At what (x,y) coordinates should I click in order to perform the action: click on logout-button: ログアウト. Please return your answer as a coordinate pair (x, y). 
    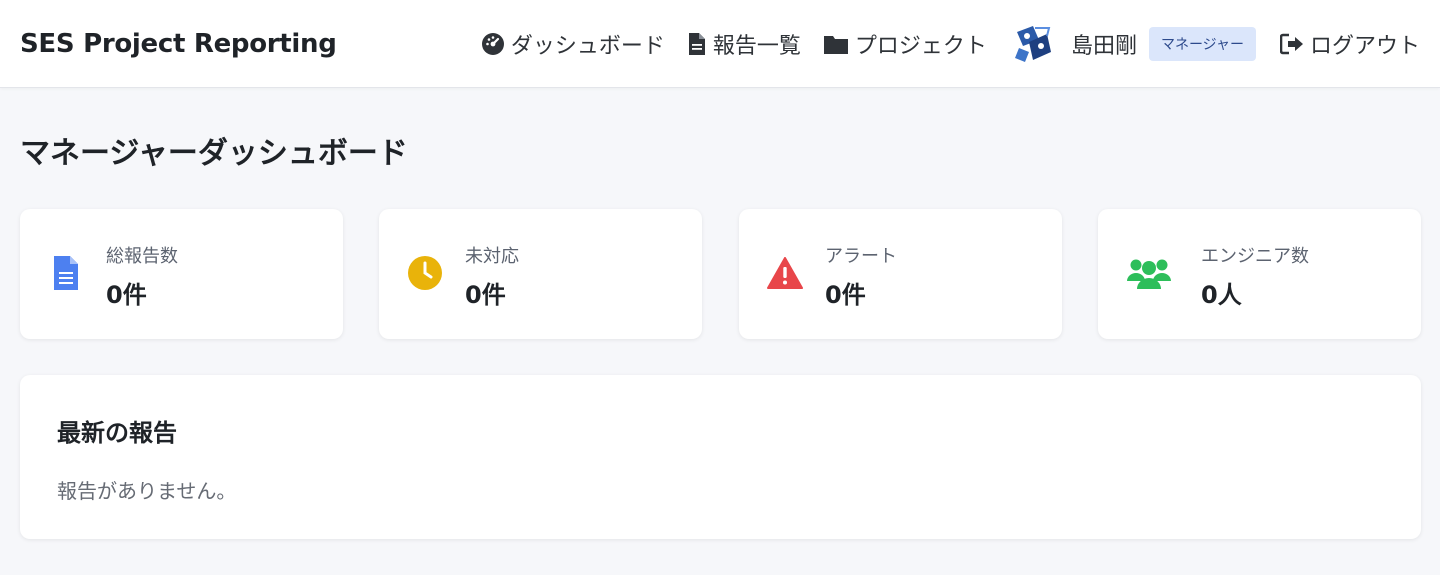
    Looking at the image, I should click on (1349, 44).